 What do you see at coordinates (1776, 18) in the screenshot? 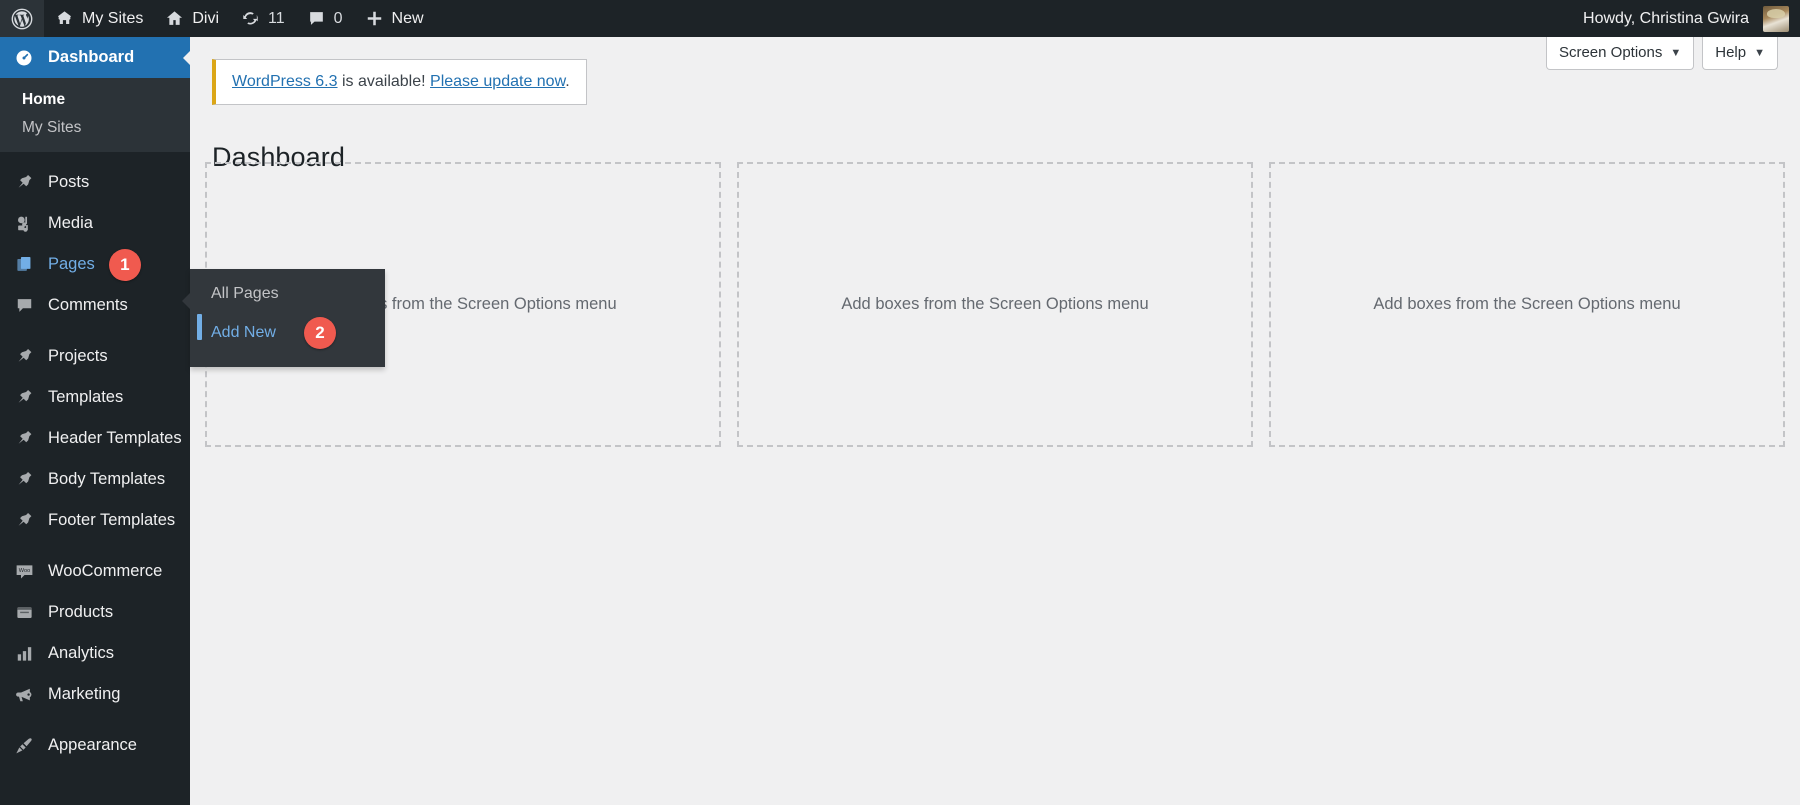
I see `avatar` at bounding box center [1776, 18].